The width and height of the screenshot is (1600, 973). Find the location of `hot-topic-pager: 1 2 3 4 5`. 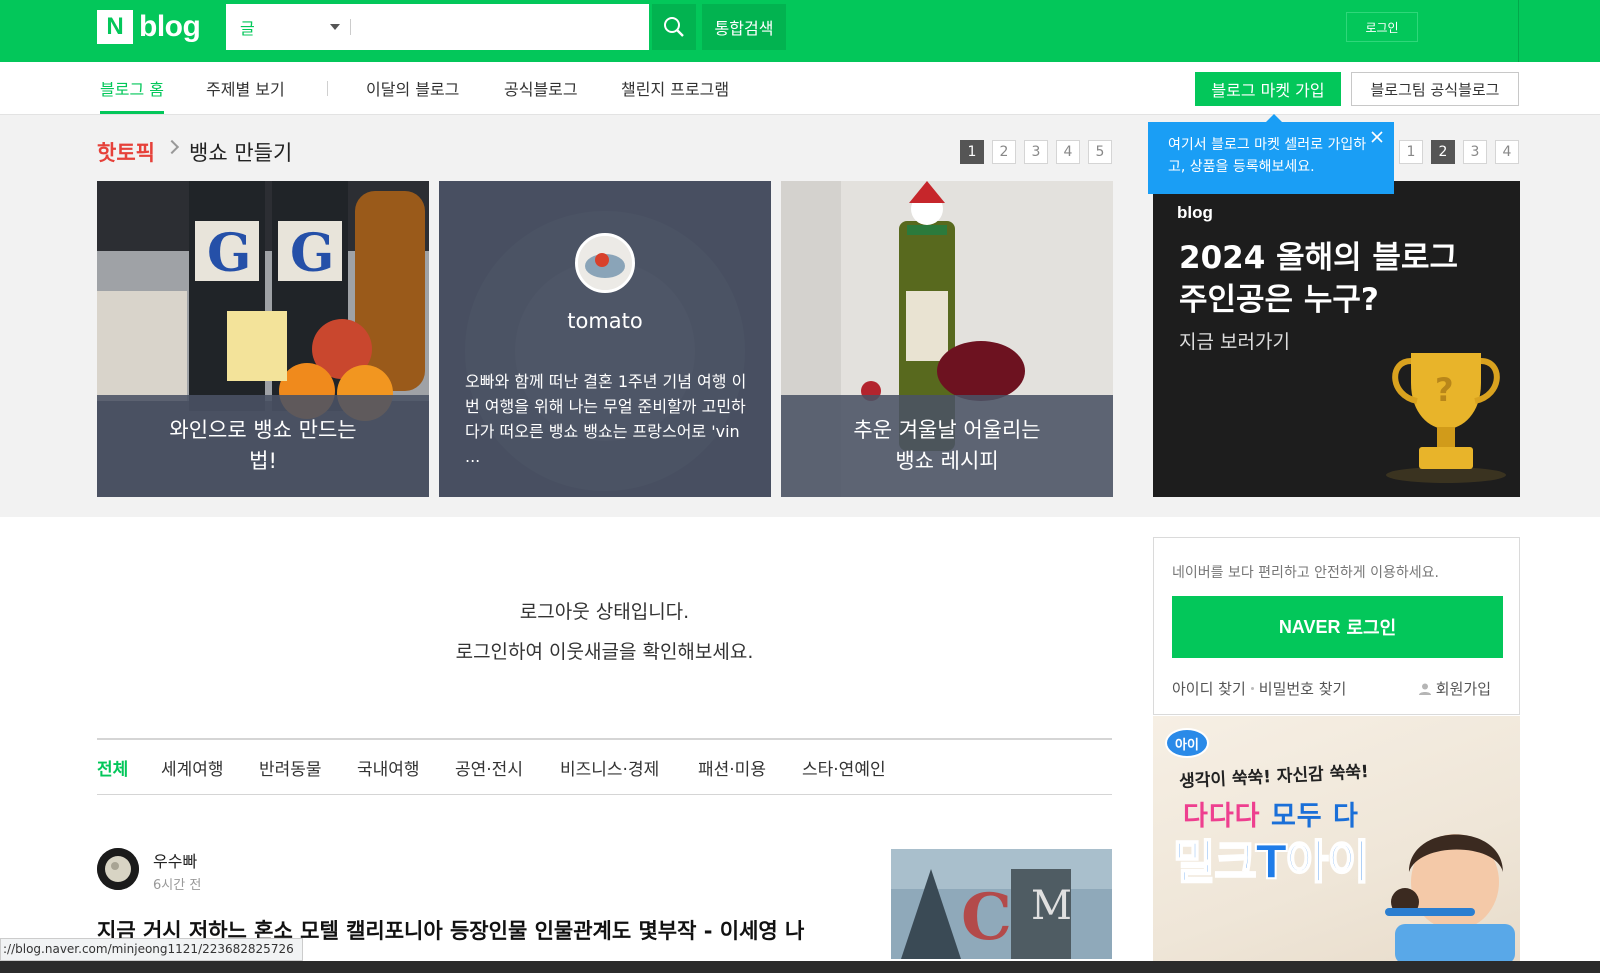

hot-topic-pager: 1 2 3 4 5 is located at coordinates (1036, 152).